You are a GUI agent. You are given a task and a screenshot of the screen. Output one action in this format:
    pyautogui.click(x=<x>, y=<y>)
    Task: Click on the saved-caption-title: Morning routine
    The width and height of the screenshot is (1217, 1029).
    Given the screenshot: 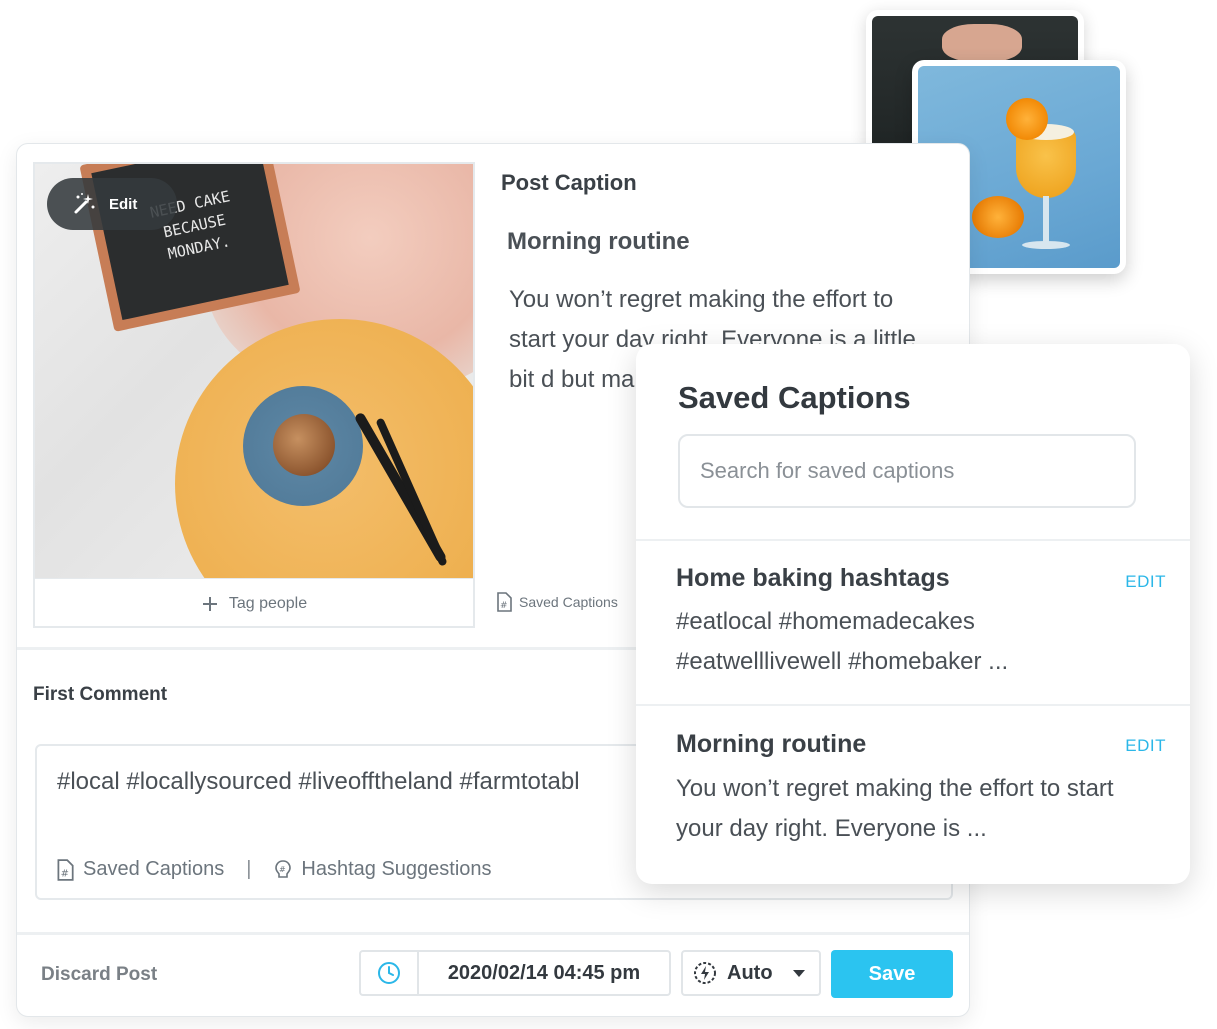 What is the action you would take?
    pyautogui.click(x=771, y=744)
    